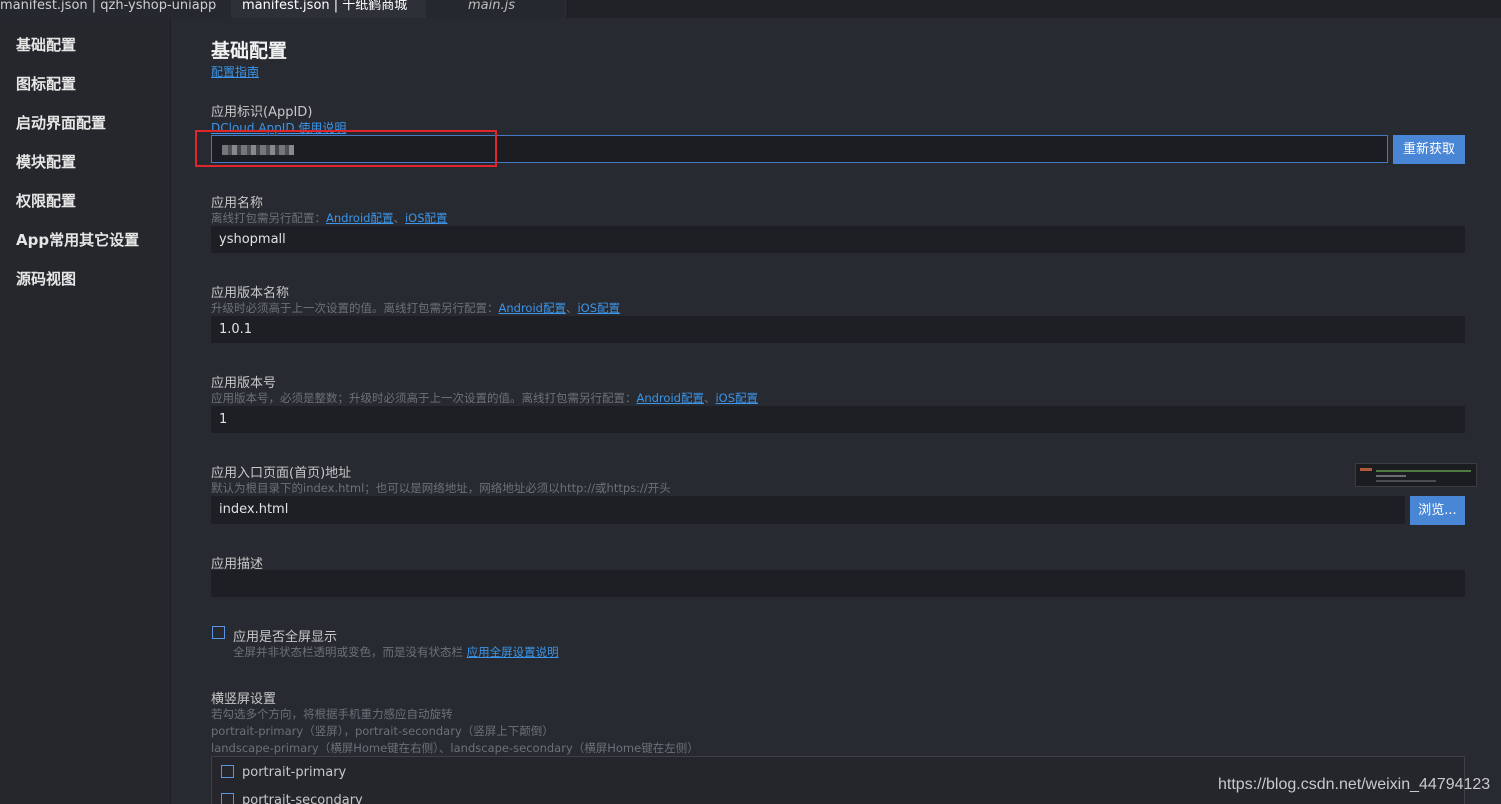 The height and width of the screenshot is (804, 1501). I want to click on portrait-primary-label: portrait-primary, so click(294, 772).